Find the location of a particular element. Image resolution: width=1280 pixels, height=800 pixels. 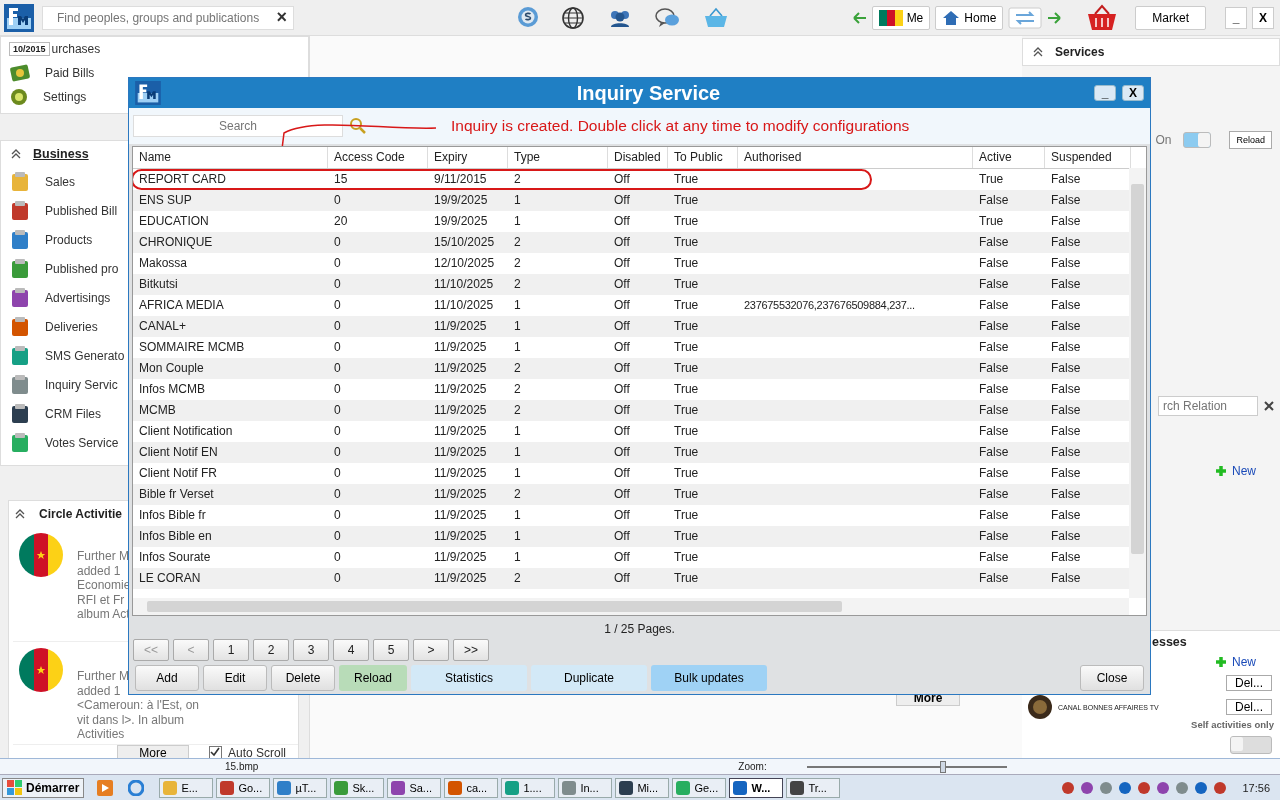

checkbox is located at coordinates (215, 752).